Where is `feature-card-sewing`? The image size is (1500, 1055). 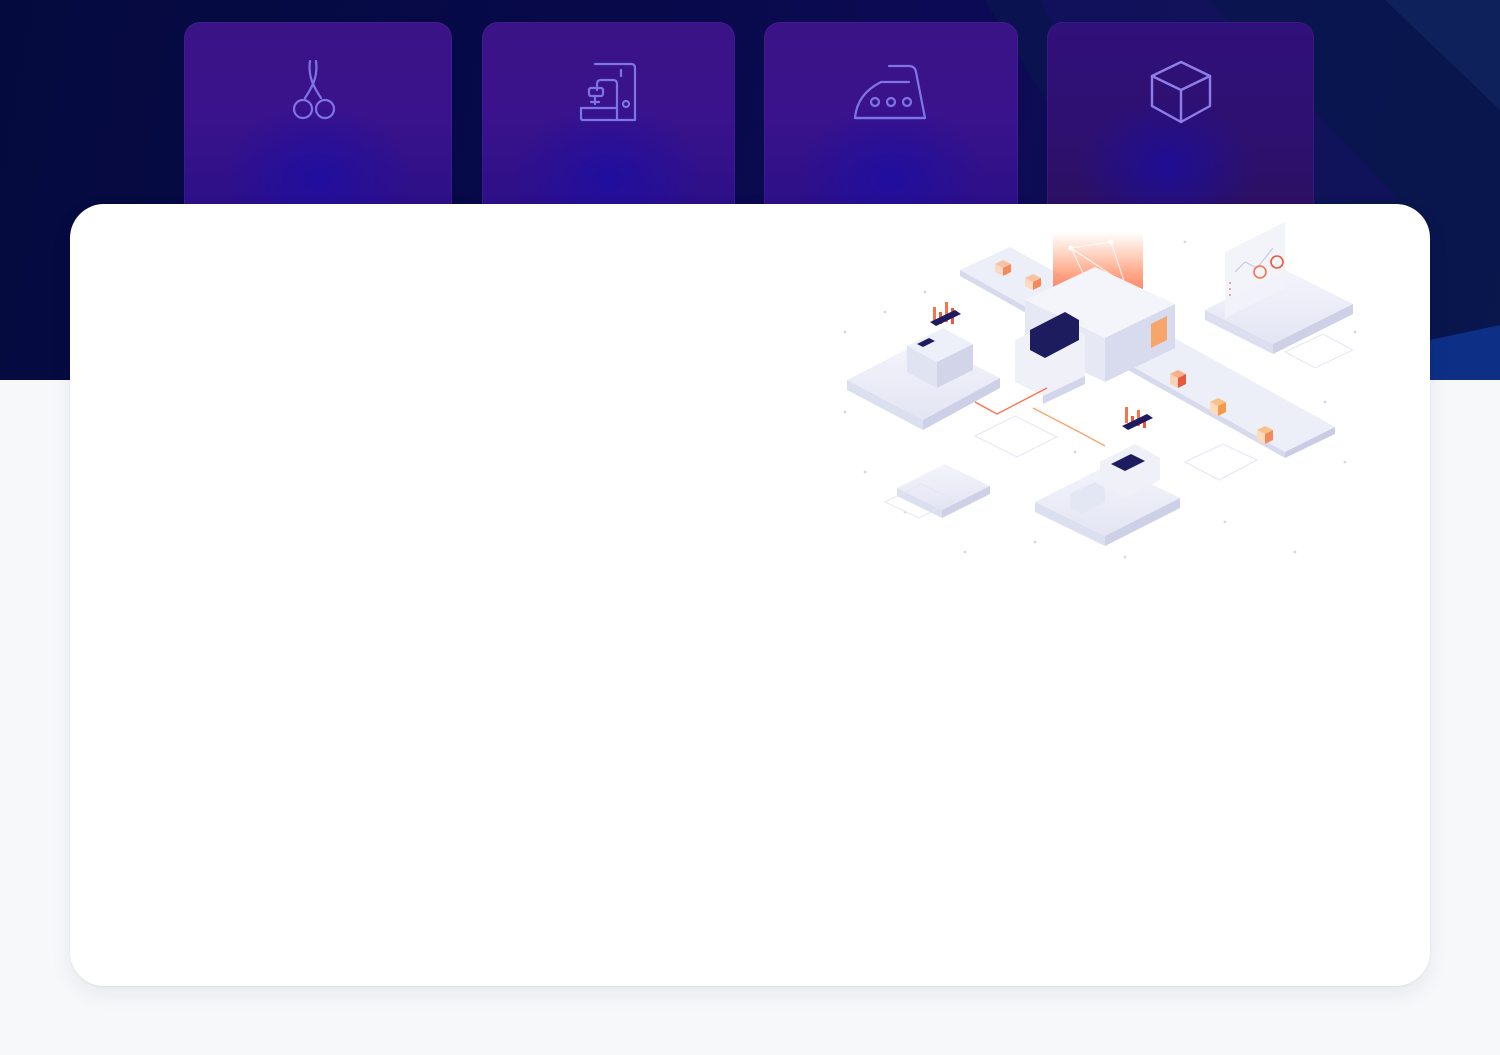
feature-card-sewing is located at coordinates (608, 122).